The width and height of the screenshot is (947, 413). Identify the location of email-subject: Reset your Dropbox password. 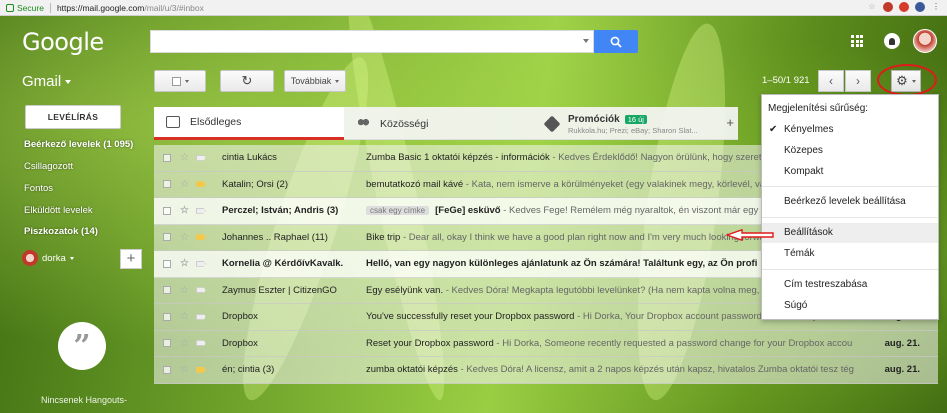
(430, 343).